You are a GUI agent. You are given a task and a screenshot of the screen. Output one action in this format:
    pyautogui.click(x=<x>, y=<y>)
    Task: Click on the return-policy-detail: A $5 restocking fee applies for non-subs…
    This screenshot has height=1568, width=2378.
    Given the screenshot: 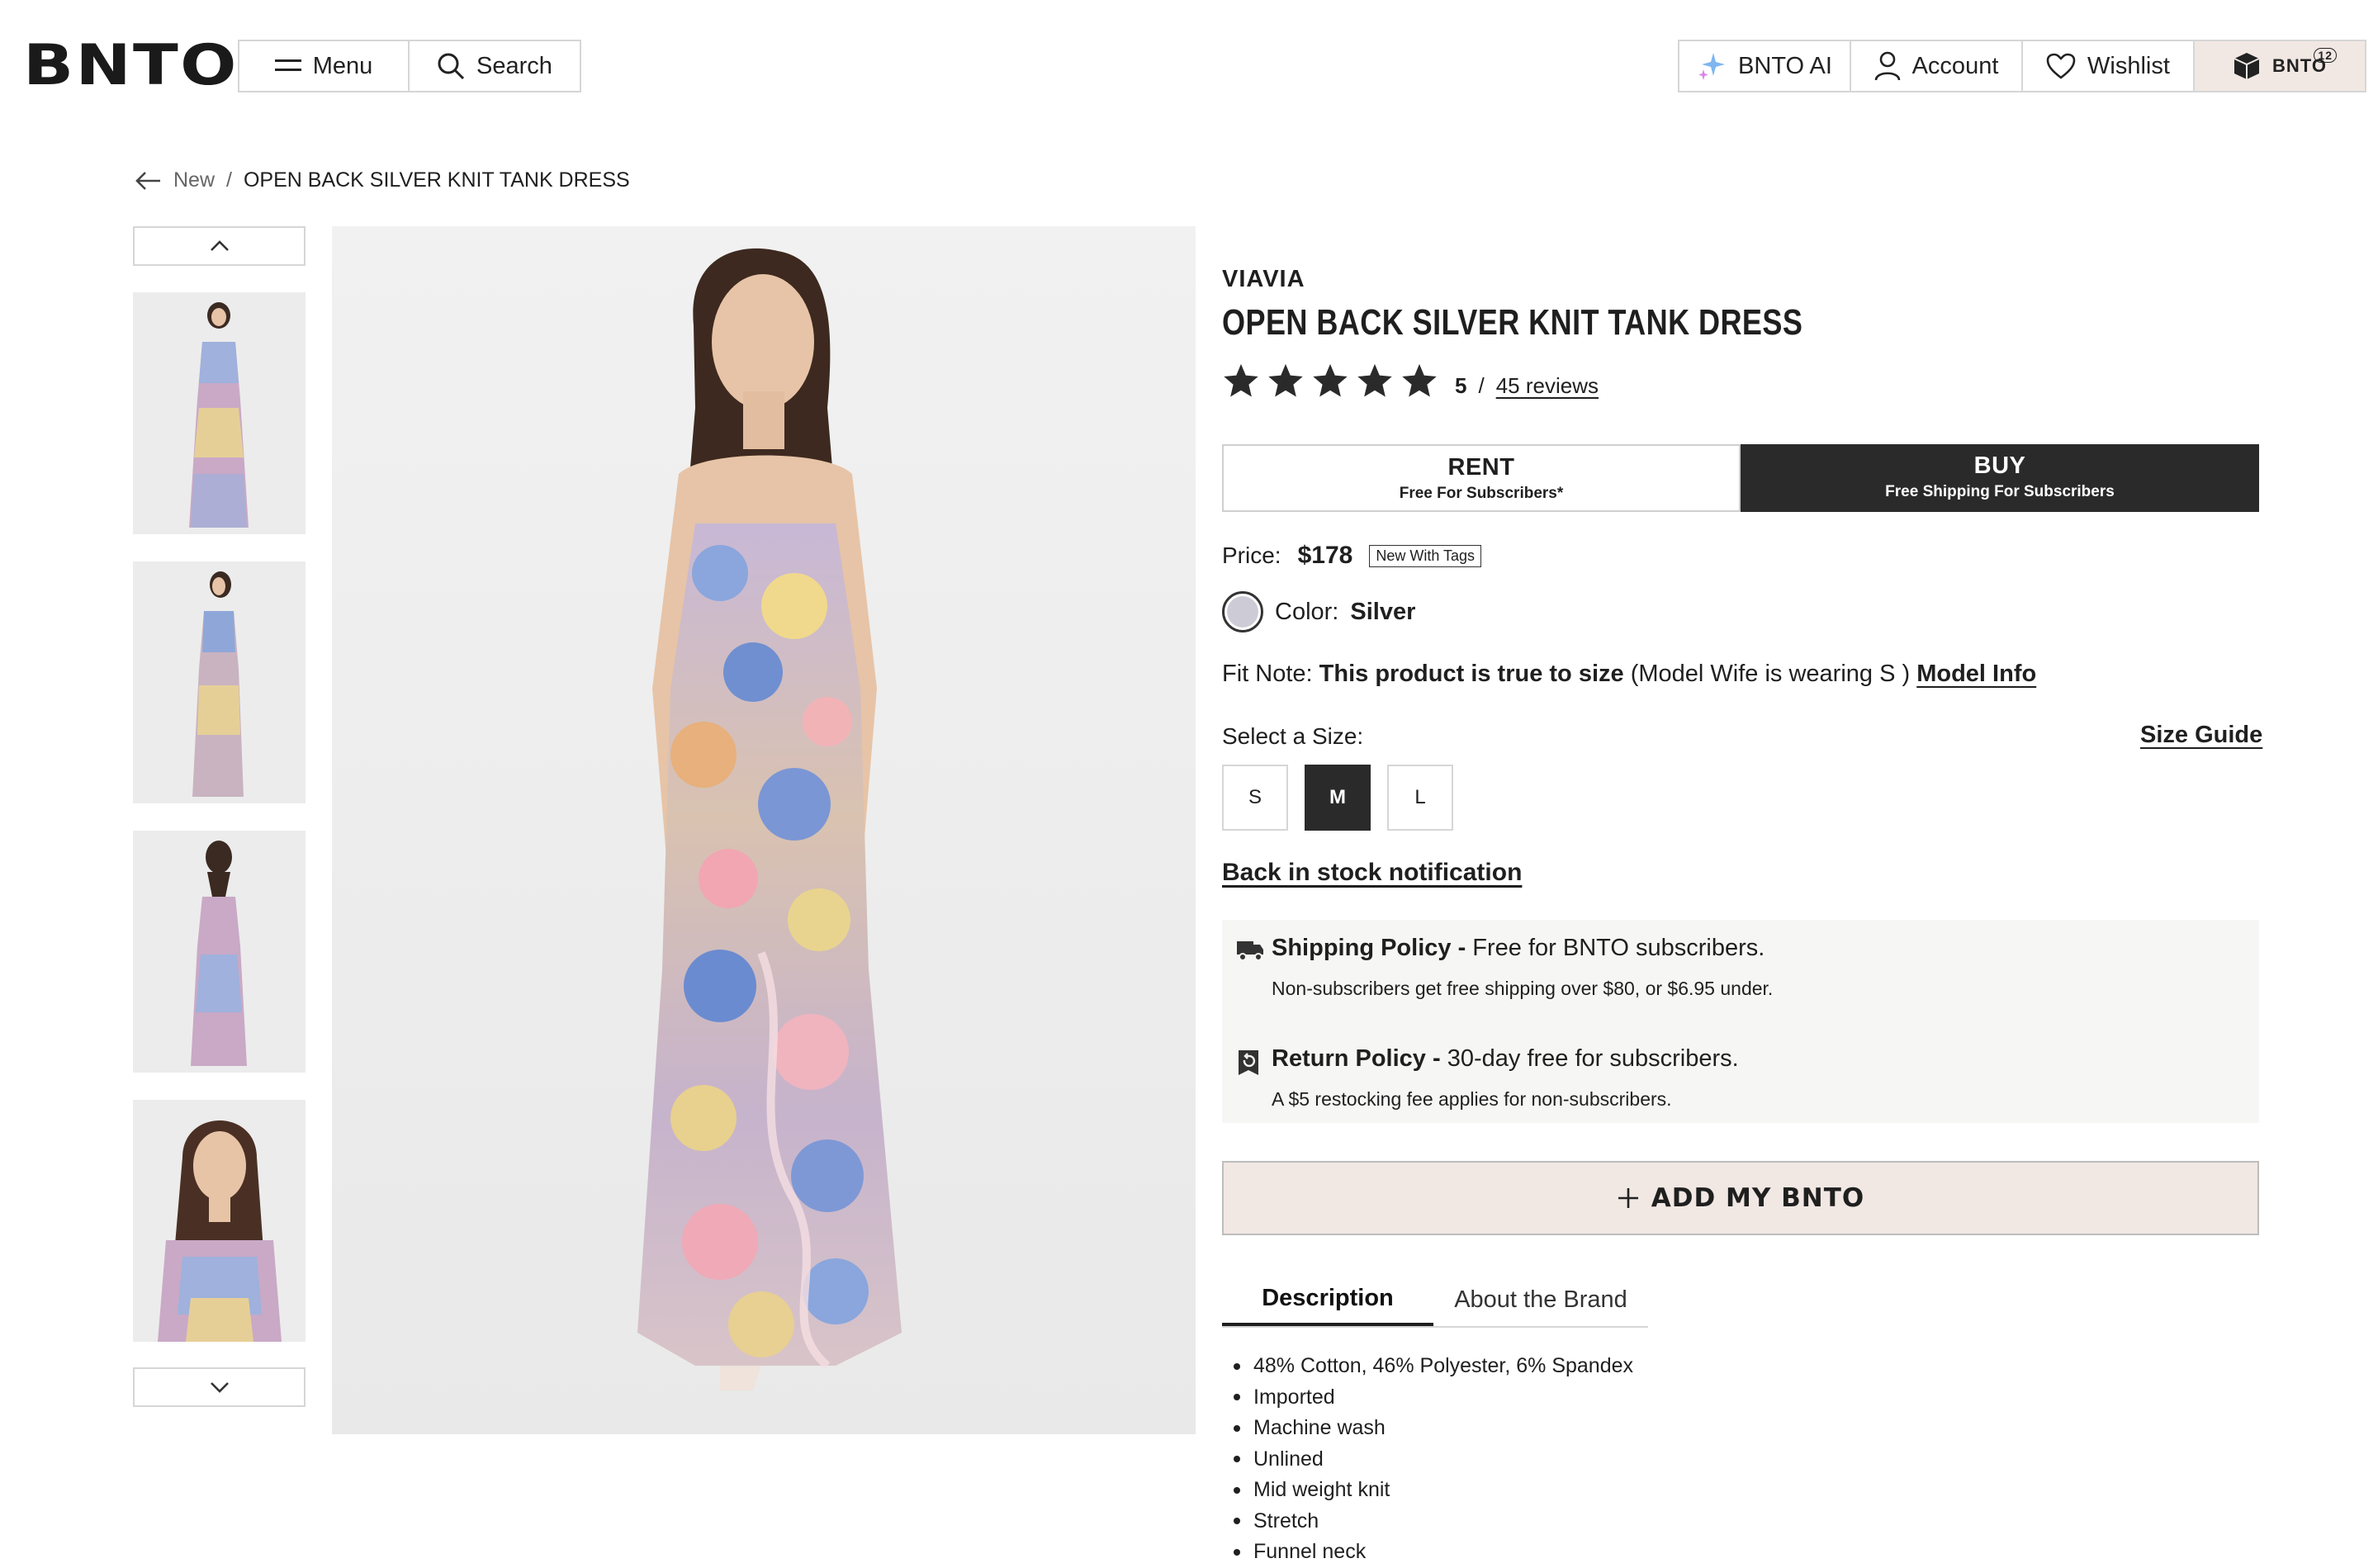 What is the action you would take?
    pyautogui.click(x=1472, y=1099)
    